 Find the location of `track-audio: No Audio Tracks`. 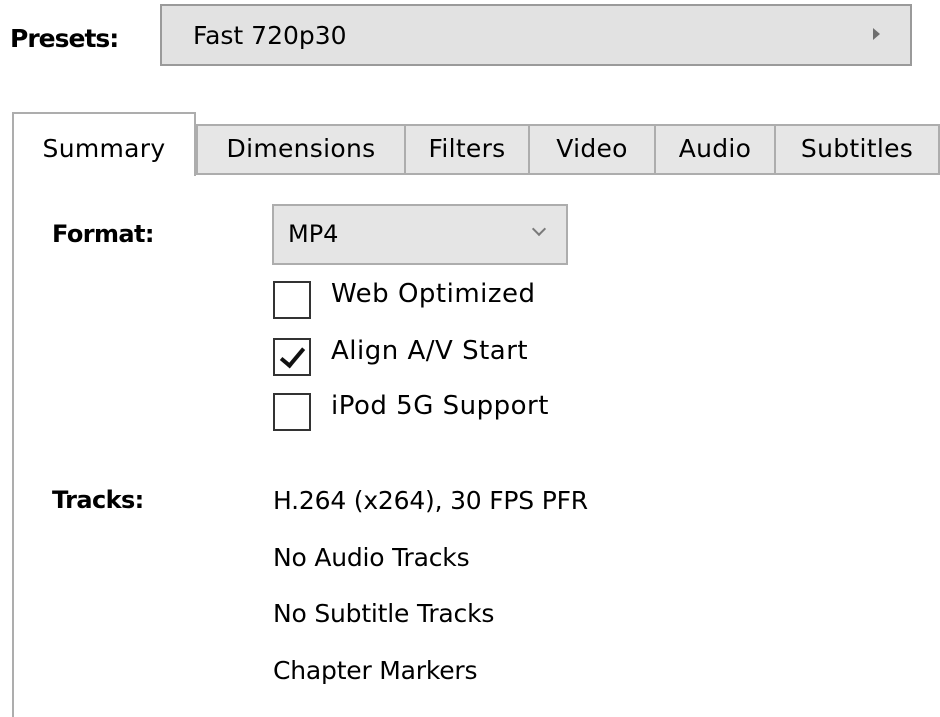

track-audio: No Audio Tracks is located at coordinates (371, 557).